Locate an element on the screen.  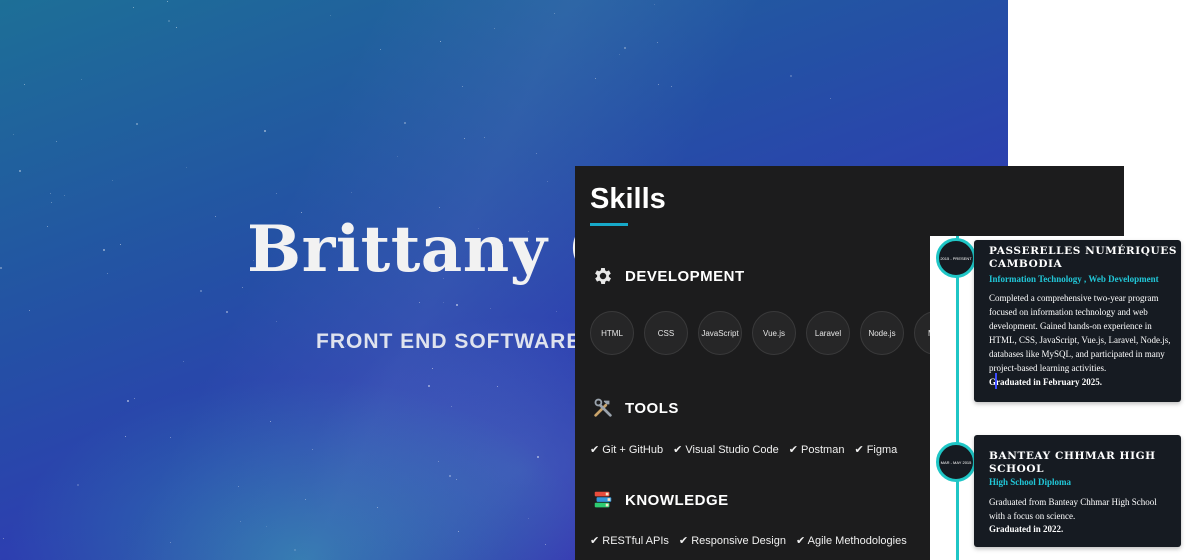
timeline-date-badge: MAR - MAY 2015 is located at coordinates (956, 462).